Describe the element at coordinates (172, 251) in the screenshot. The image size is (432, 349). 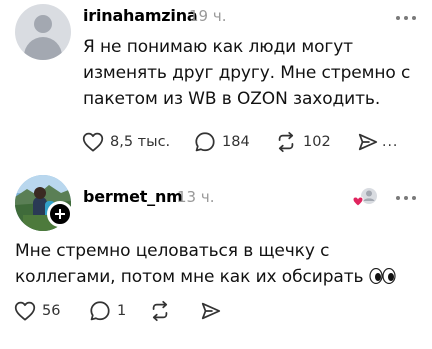
I see `post-text-line: Мне стремно целоваться в щечку с` at that location.